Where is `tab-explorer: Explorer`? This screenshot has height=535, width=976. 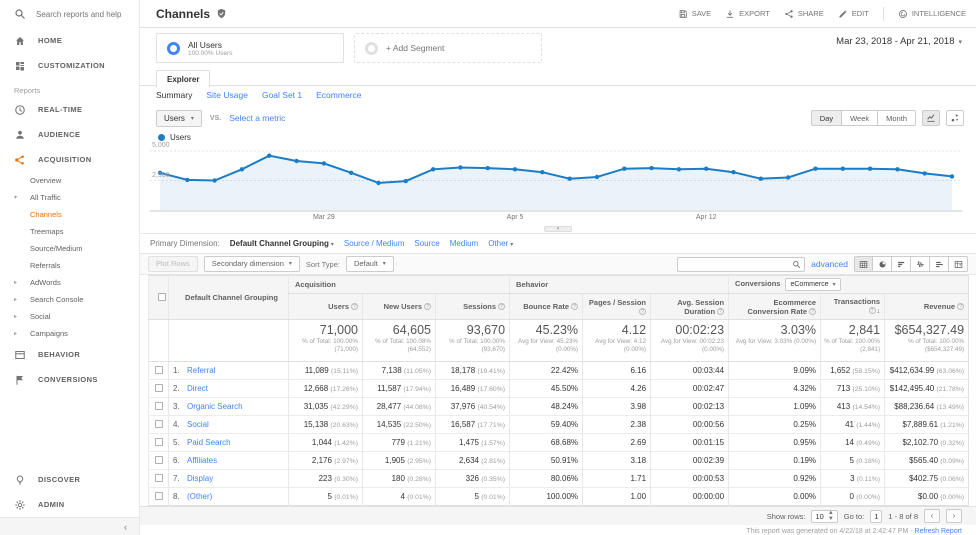 tab-explorer: Explorer is located at coordinates (183, 79).